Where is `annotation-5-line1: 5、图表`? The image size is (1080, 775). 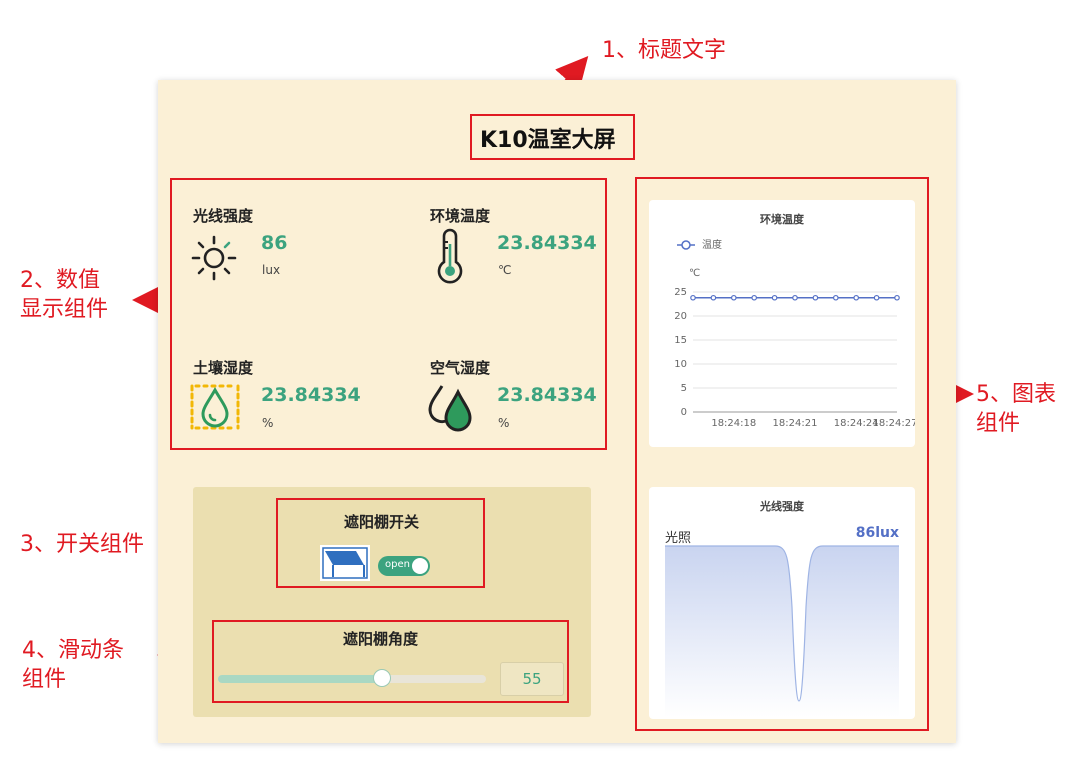
annotation-5-line1: 5、图表 is located at coordinates (1016, 394).